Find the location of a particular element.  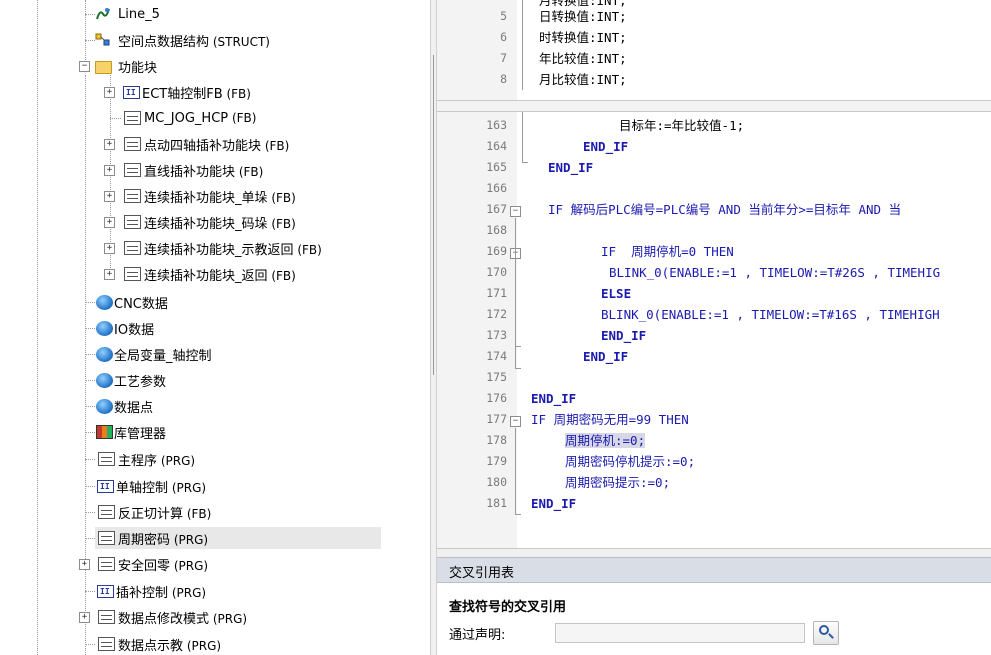

tree-item-linear-interp: 直线插补功能块 (FB) is located at coordinates (192, 170).